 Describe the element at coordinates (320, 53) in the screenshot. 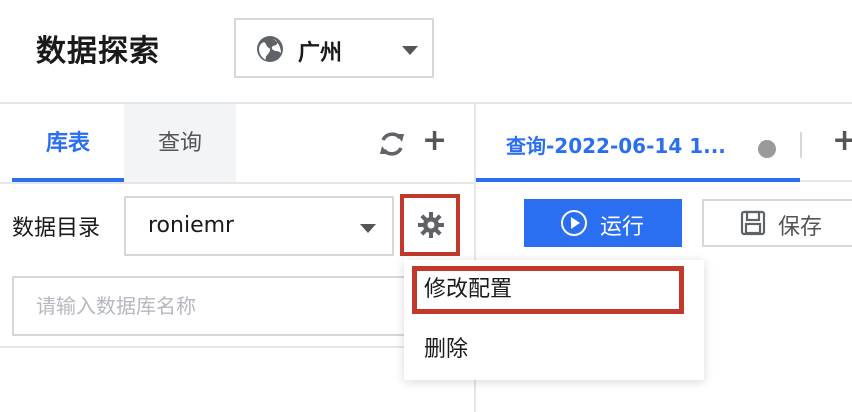

I see `region-label: 广州` at that location.